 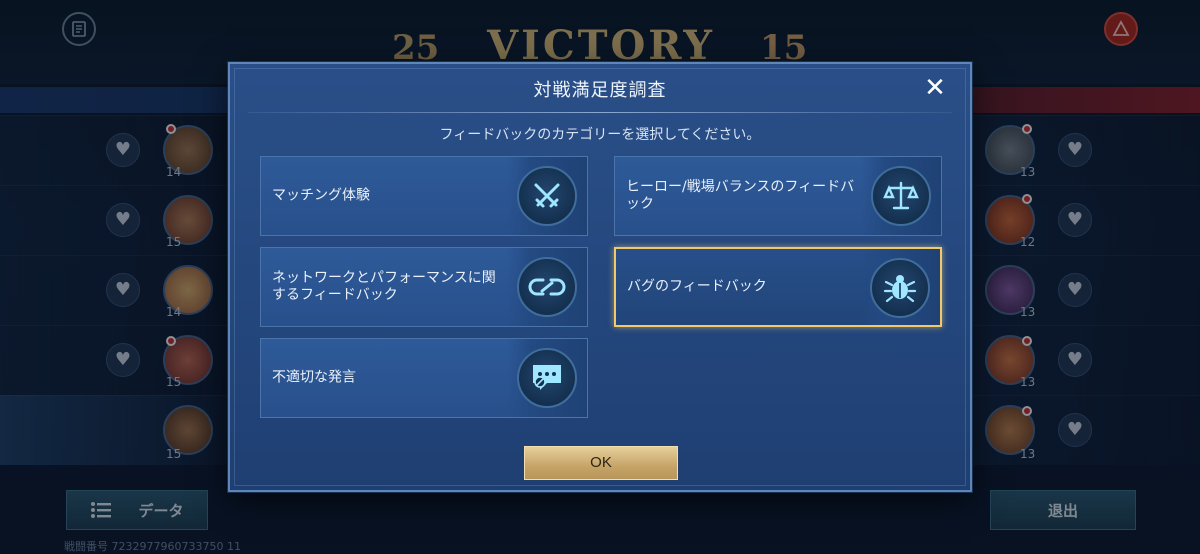 I want to click on ok-button: OK, so click(x=601, y=463).